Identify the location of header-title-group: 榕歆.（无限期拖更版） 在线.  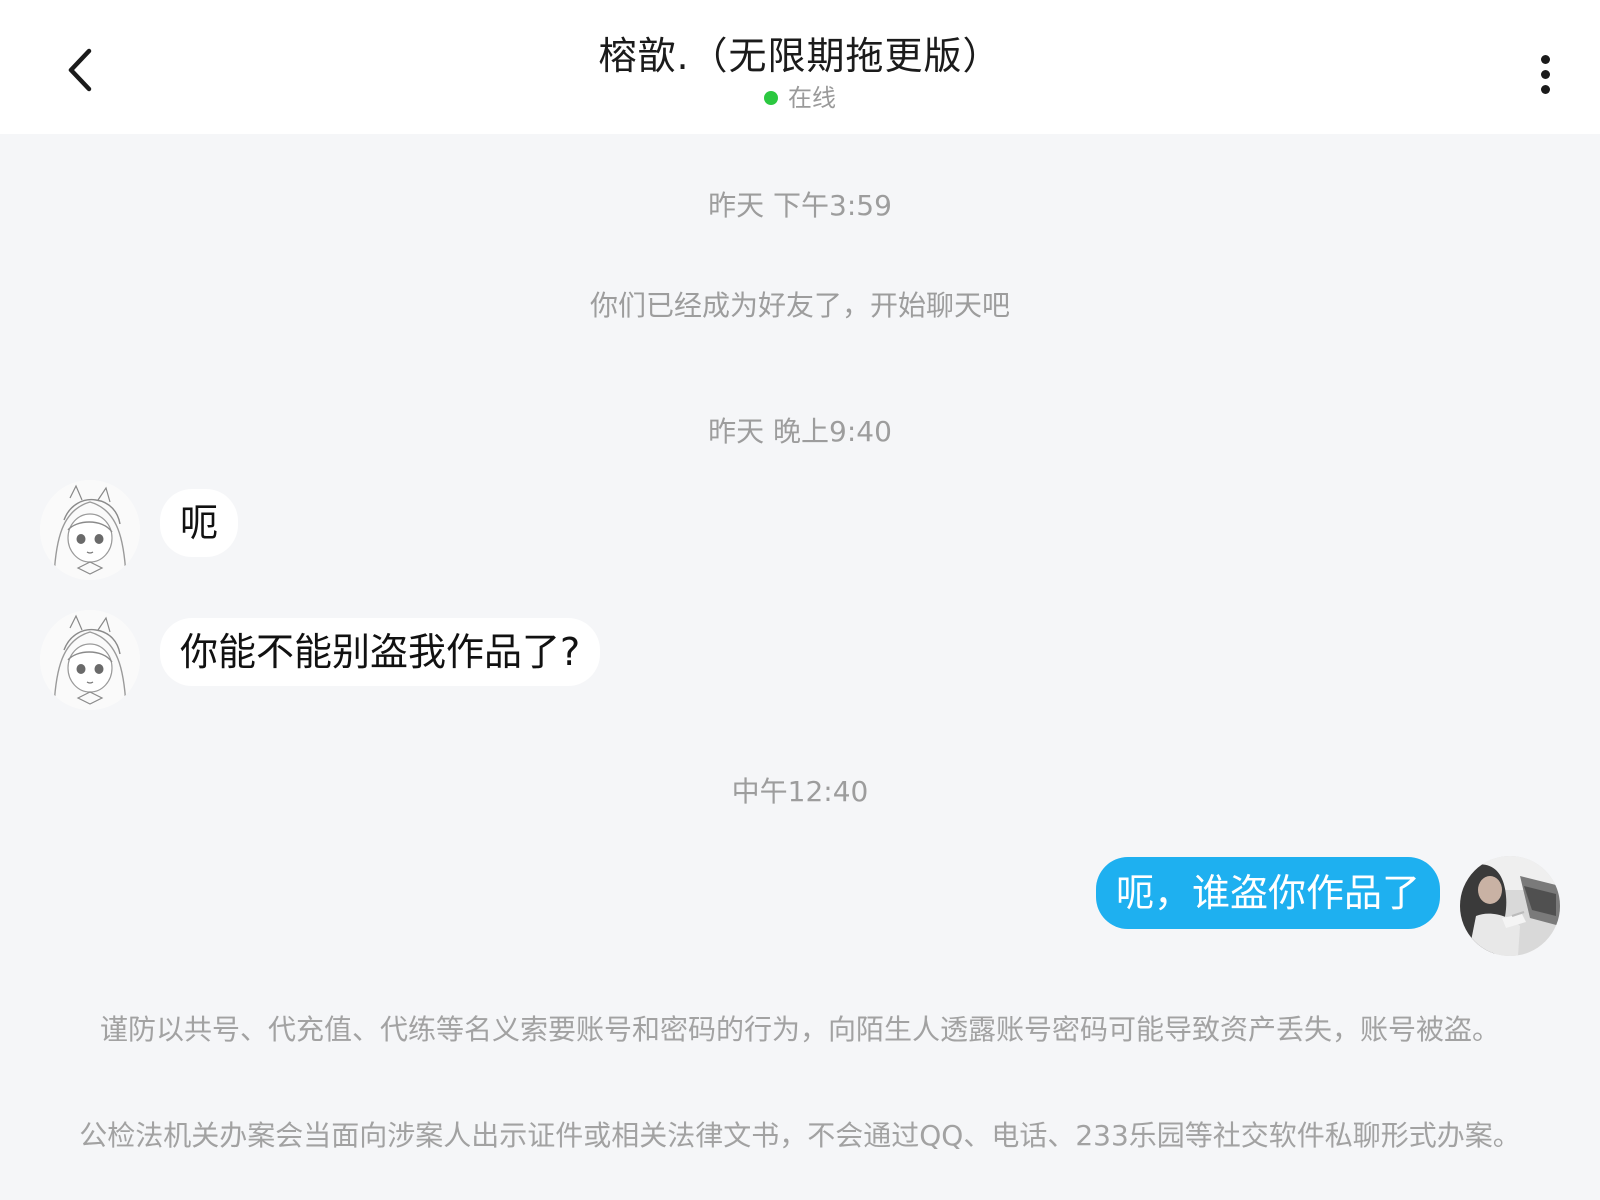
(800, 71).